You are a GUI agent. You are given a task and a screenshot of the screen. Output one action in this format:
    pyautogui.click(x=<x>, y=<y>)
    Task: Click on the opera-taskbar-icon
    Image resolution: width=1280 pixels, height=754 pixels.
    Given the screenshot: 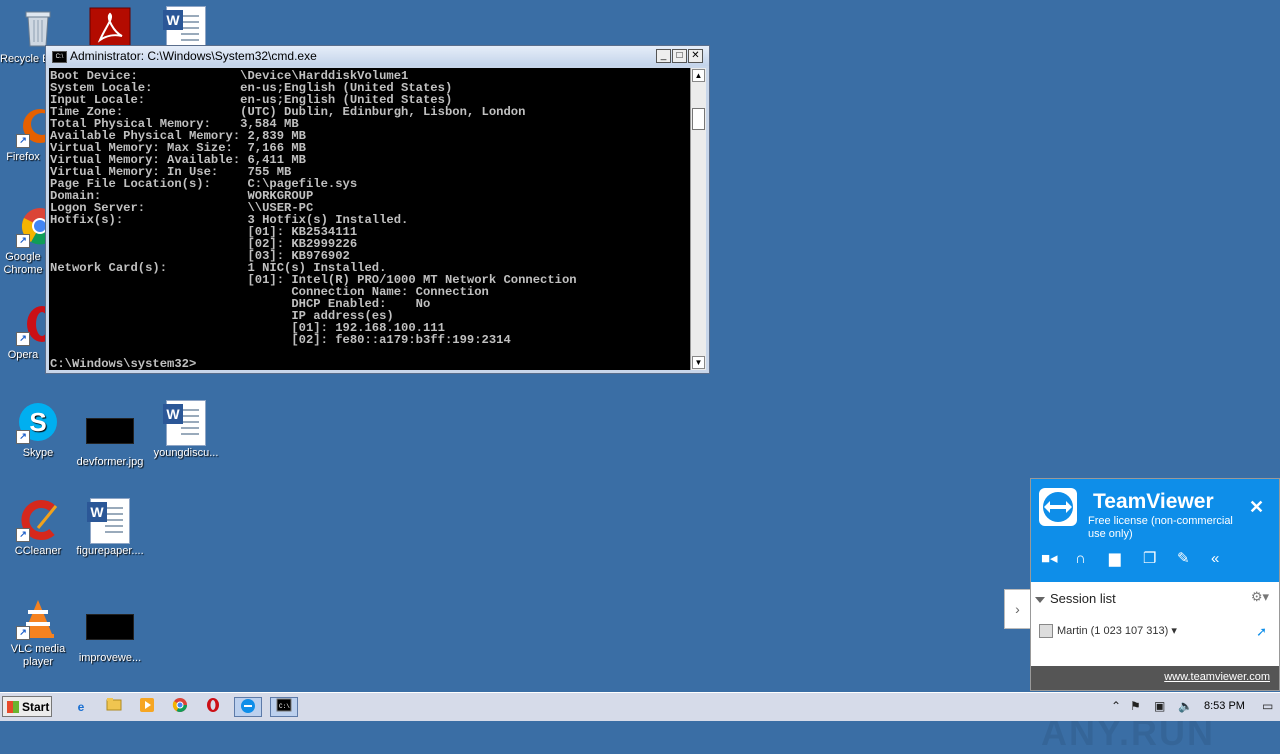 What is the action you would take?
    pyautogui.click(x=213, y=707)
    